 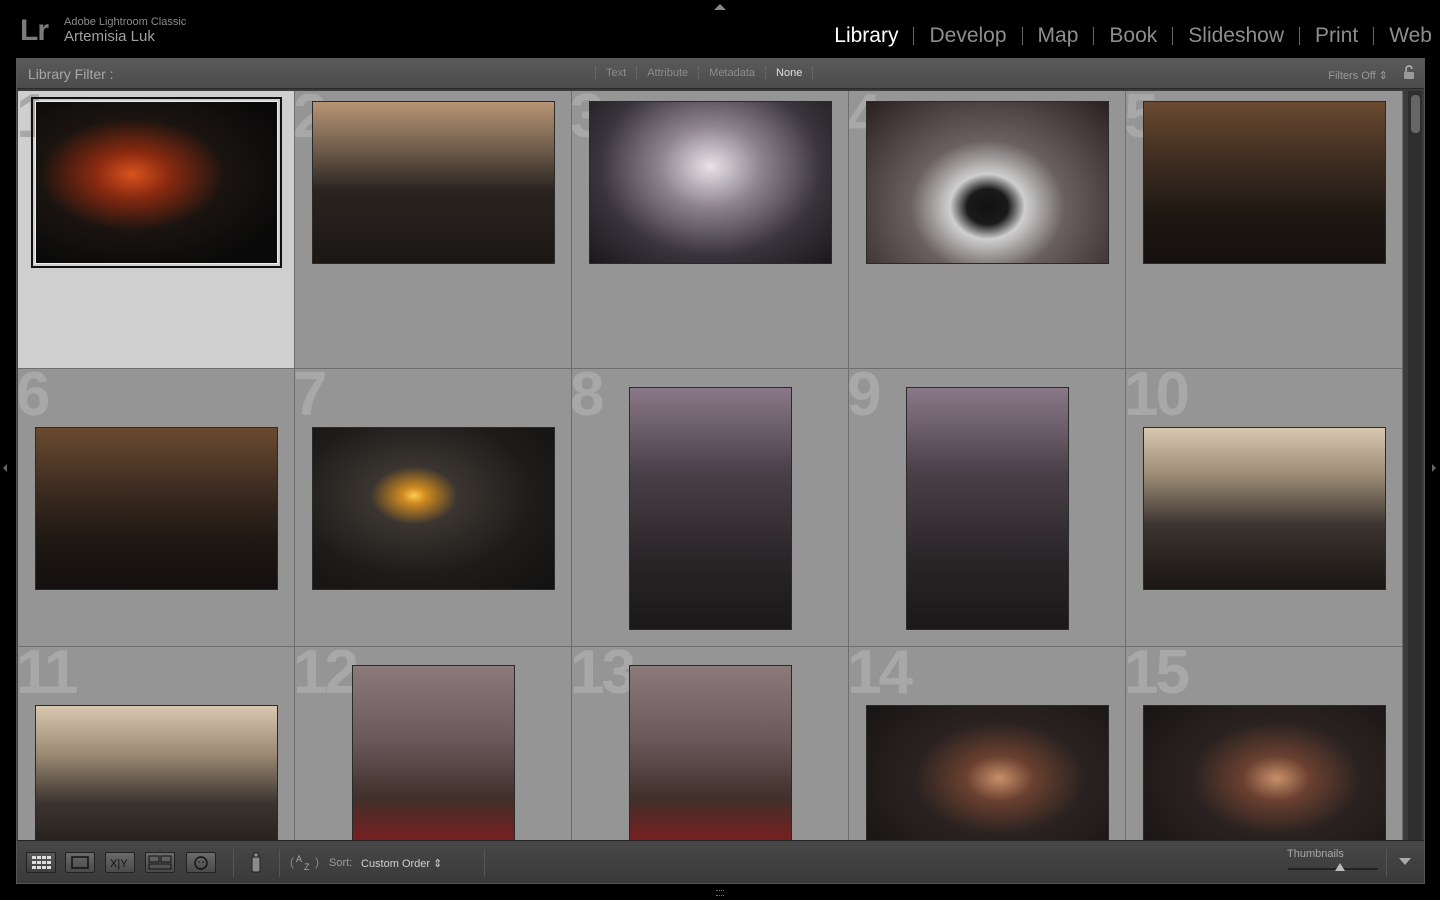 I want to click on sort-order-dropdown: Custom Order ⇕, so click(x=401, y=863).